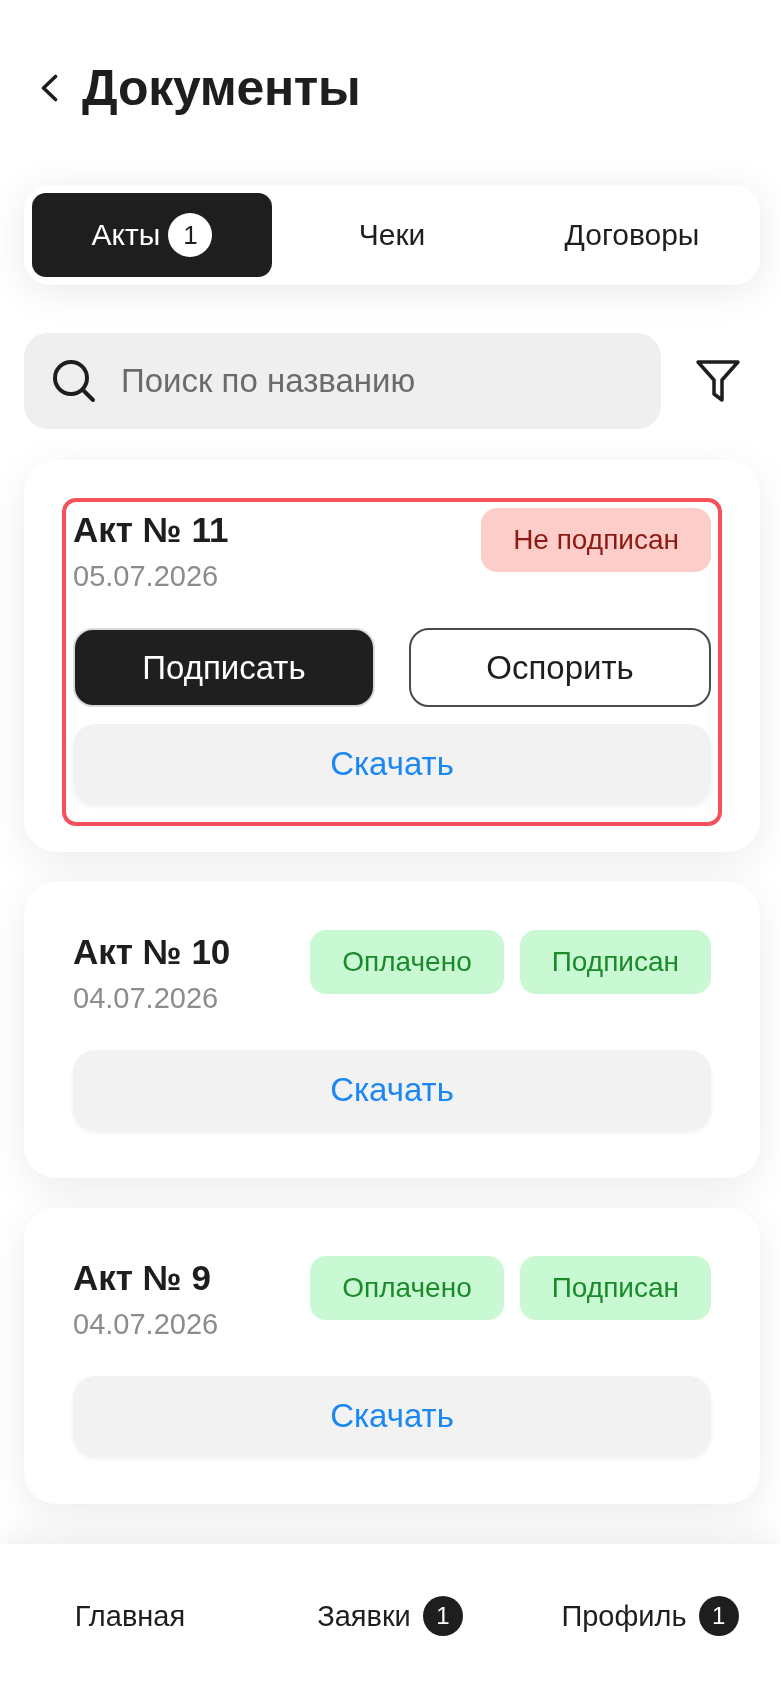 The image size is (780, 1688). Describe the element at coordinates (74, 381) in the screenshot. I see `search-icon` at that location.